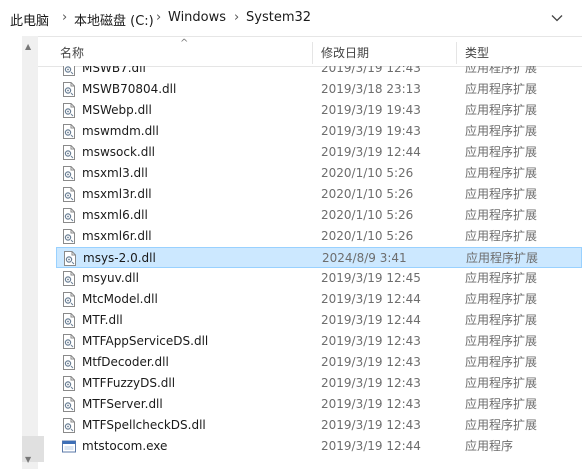  I want to click on file-name: MTFSpellcheckDS.dll, so click(144, 425).